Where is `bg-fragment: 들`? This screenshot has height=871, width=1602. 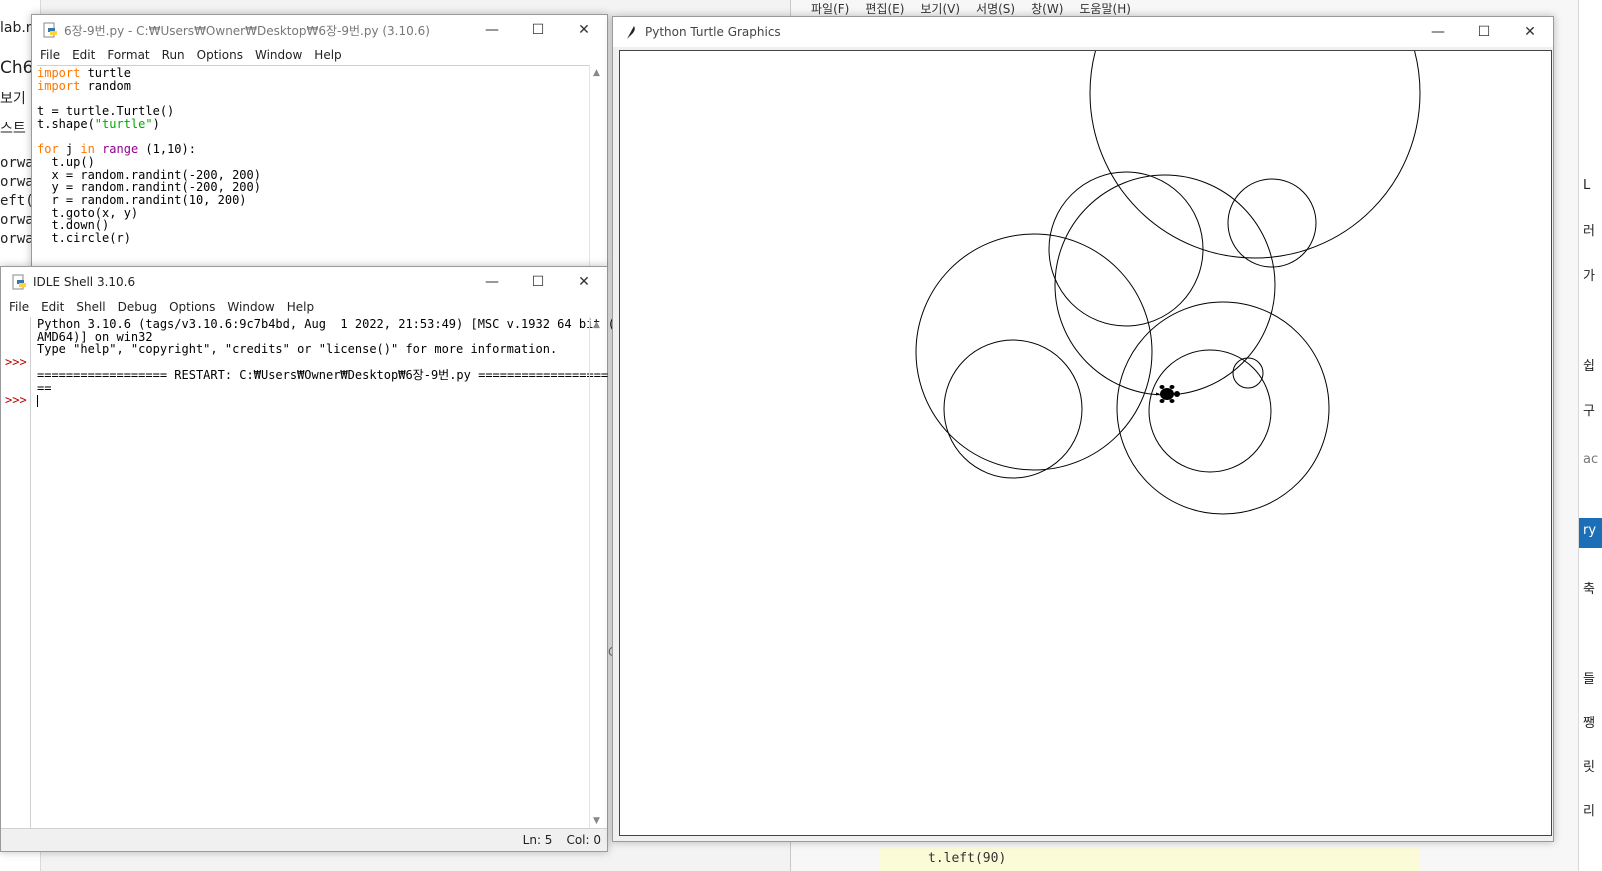
bg-fragment: 들 is located at coordinates (1589, 679).